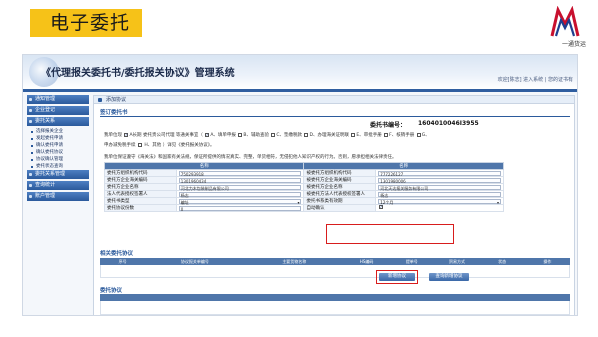  I want to click on option-e-checkbox, so click(353, 134).